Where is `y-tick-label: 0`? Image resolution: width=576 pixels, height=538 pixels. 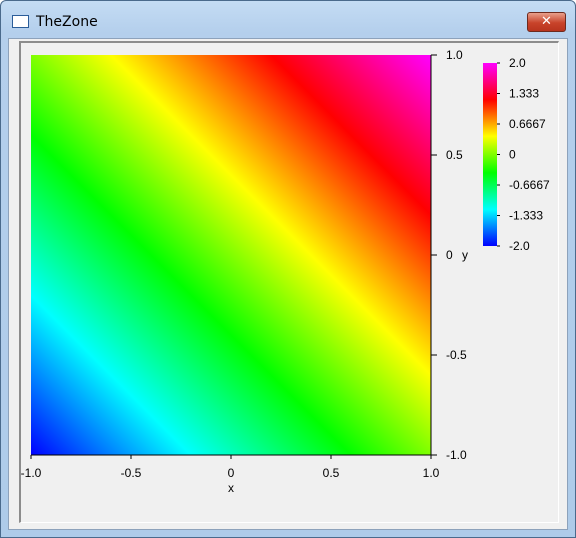
y-tick-label: 0 is located at coordinates (449, 255).